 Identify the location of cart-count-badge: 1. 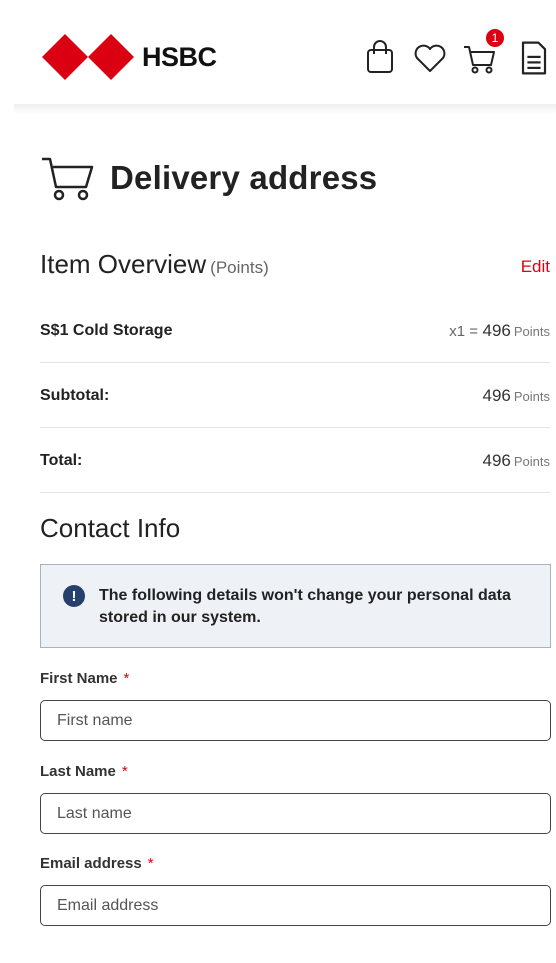
(495, 38).